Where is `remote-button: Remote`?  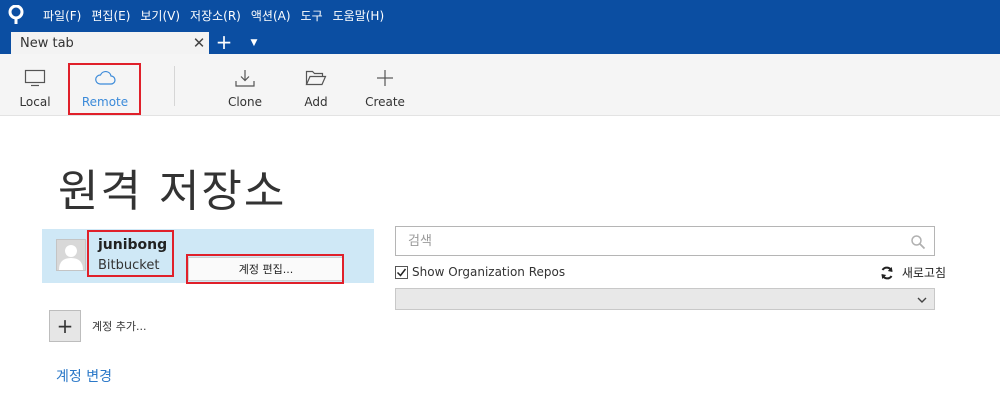 remote-button: Remote is located at coordinates (105, 85).